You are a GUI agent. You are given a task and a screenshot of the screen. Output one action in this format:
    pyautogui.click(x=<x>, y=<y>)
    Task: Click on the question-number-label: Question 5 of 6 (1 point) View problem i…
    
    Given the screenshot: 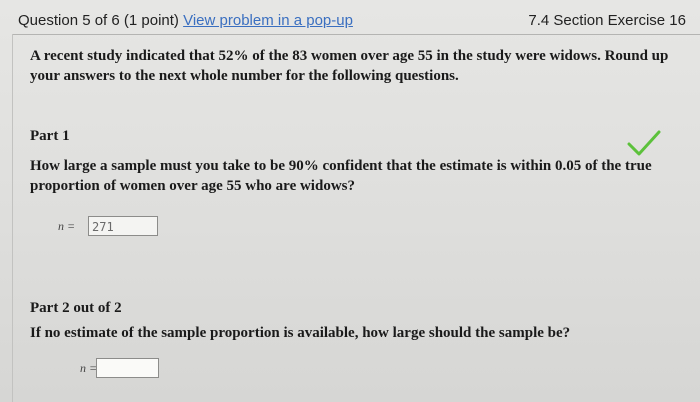 What is the action you would take?
    pyautogui.click(x=185, y=20)
    